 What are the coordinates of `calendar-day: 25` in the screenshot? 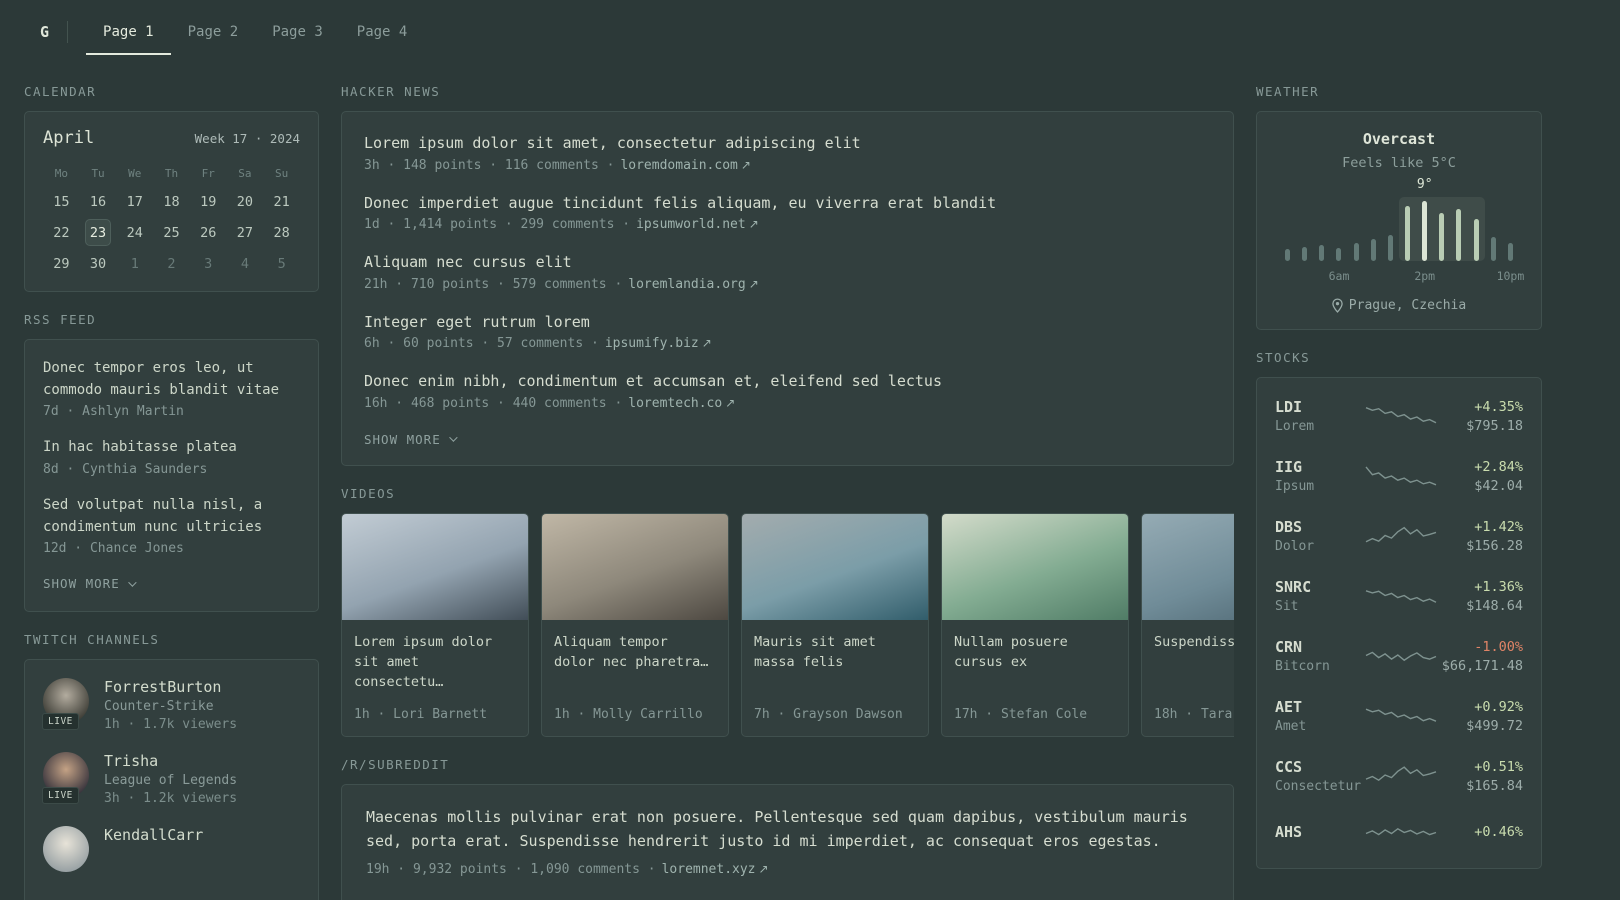 It's located at (171, 232).